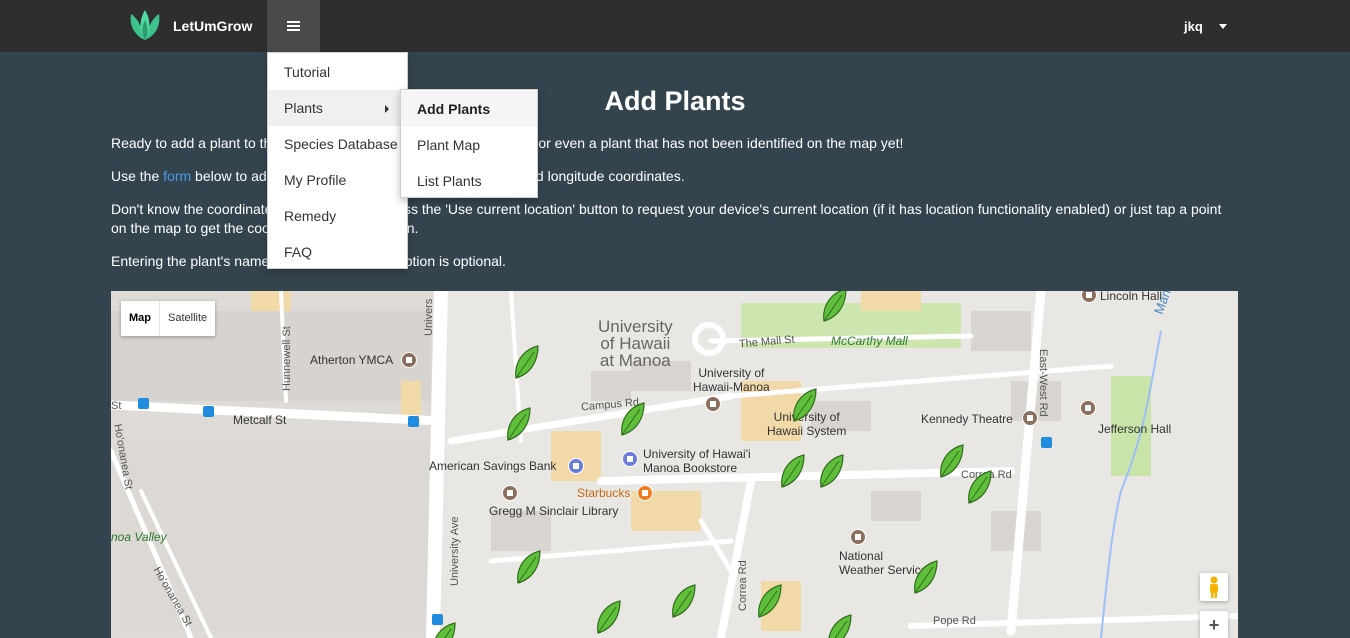 The image size is (1350, 638). What do you see at coordinates (1214, 624) in the screenshot?
I see `zoom-in-button: +` at bounding box center [1214, 624].